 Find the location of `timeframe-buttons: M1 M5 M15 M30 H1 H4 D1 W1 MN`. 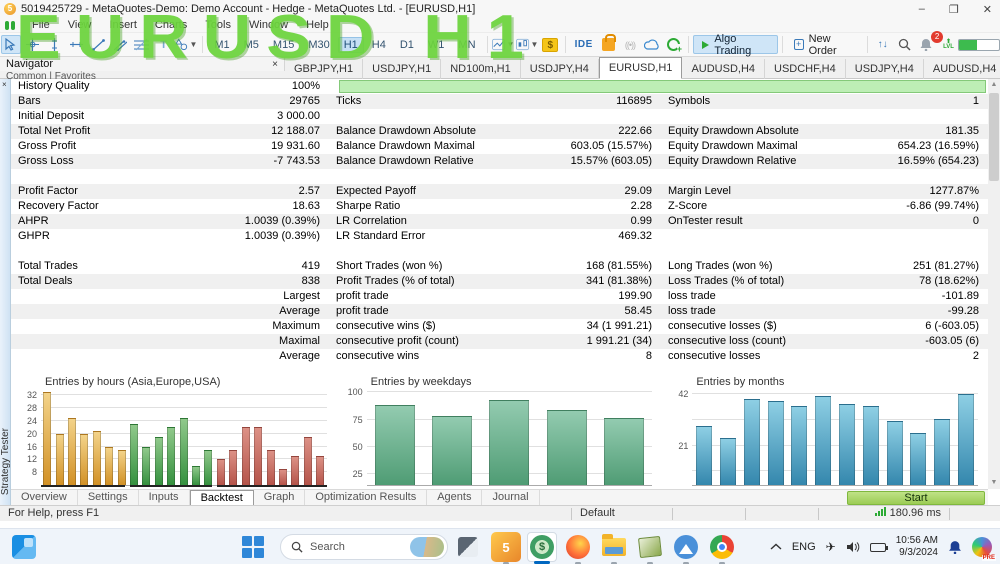

timeframe-buttons: M1 M5 M15 M30 H1 H4 D1 W1 MN is located at coordinates (344, 44).